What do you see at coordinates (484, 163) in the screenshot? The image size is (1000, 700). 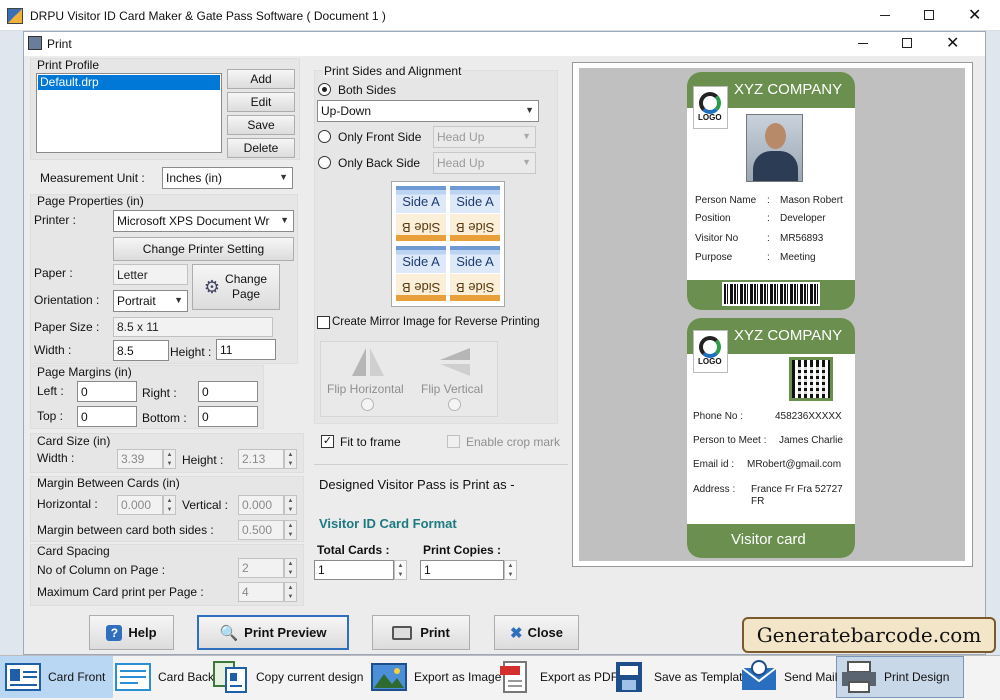 I see `back-align-select: Head Up ▼` at bounding box center [484, 163].